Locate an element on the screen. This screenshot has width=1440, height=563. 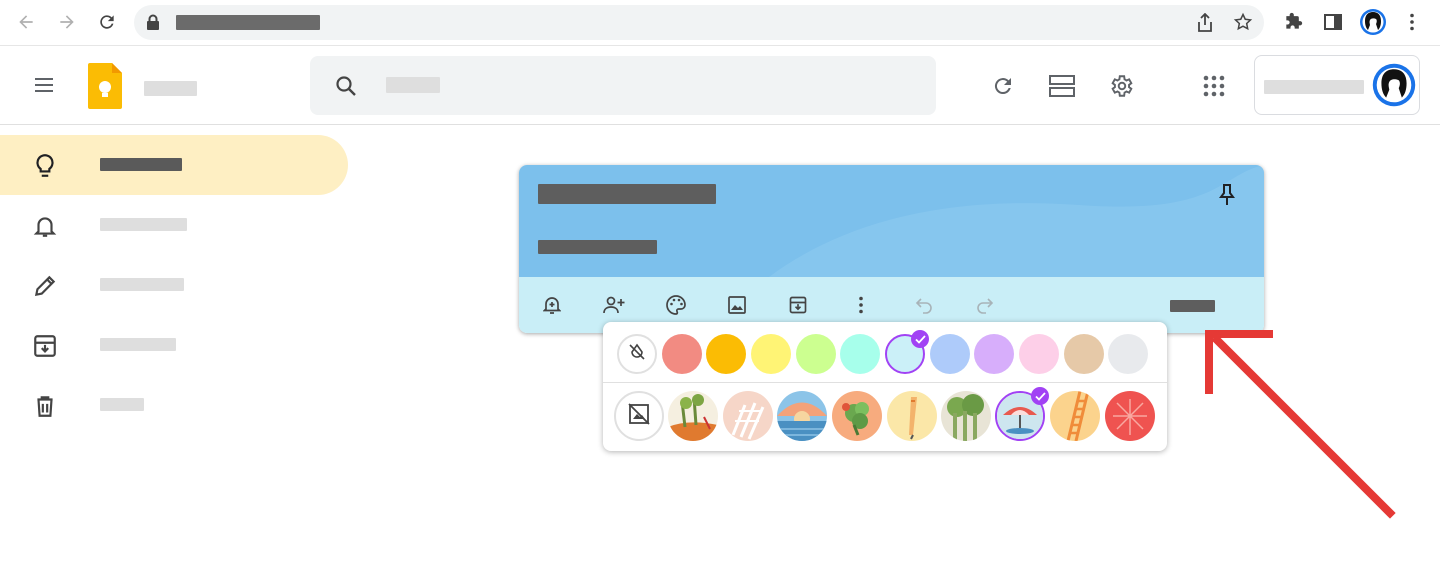
color-swatch-coral is located at coordinates (682, 354).